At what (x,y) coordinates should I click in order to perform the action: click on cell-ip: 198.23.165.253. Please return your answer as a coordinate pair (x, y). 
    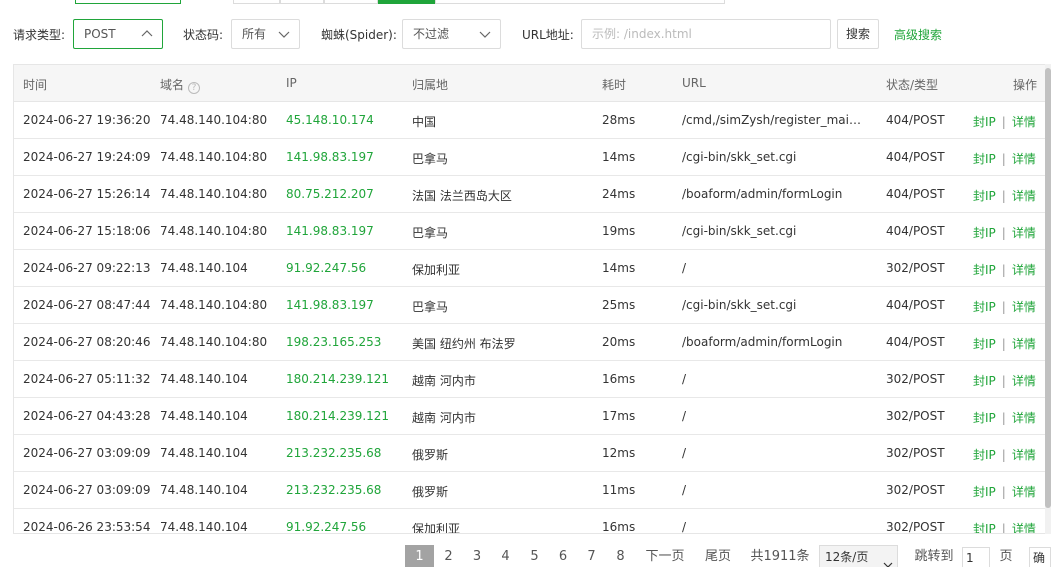
    Looking at the image, I should click on (333, 342).